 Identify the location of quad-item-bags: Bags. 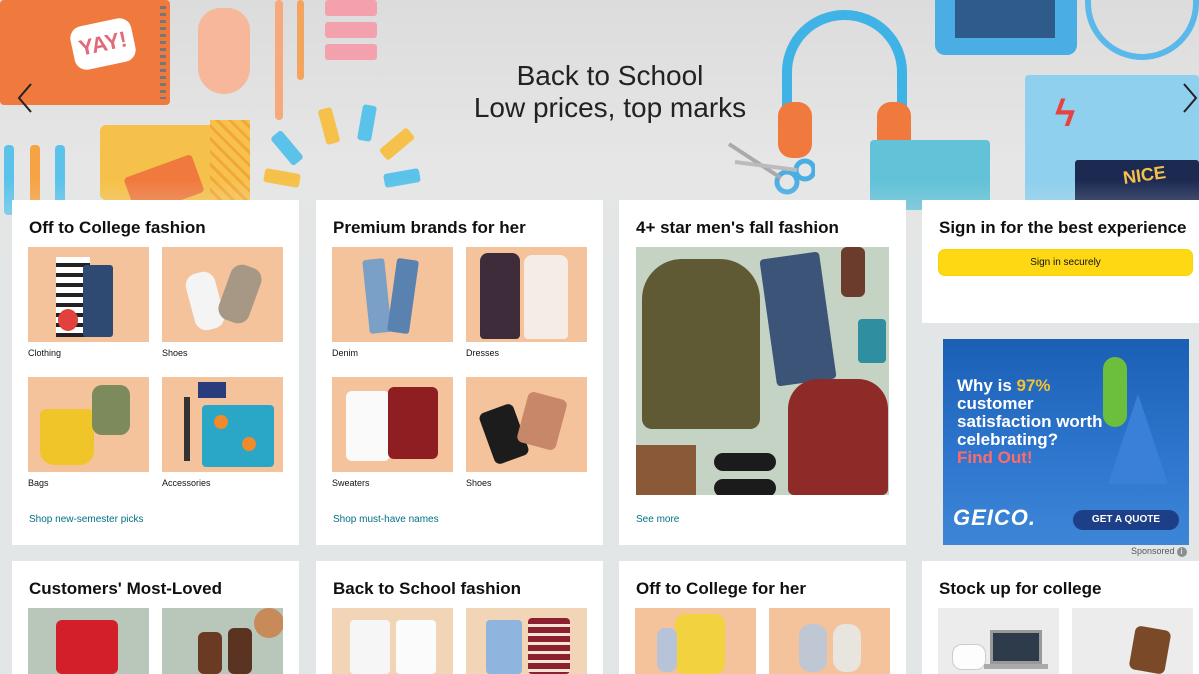
(88, 432).